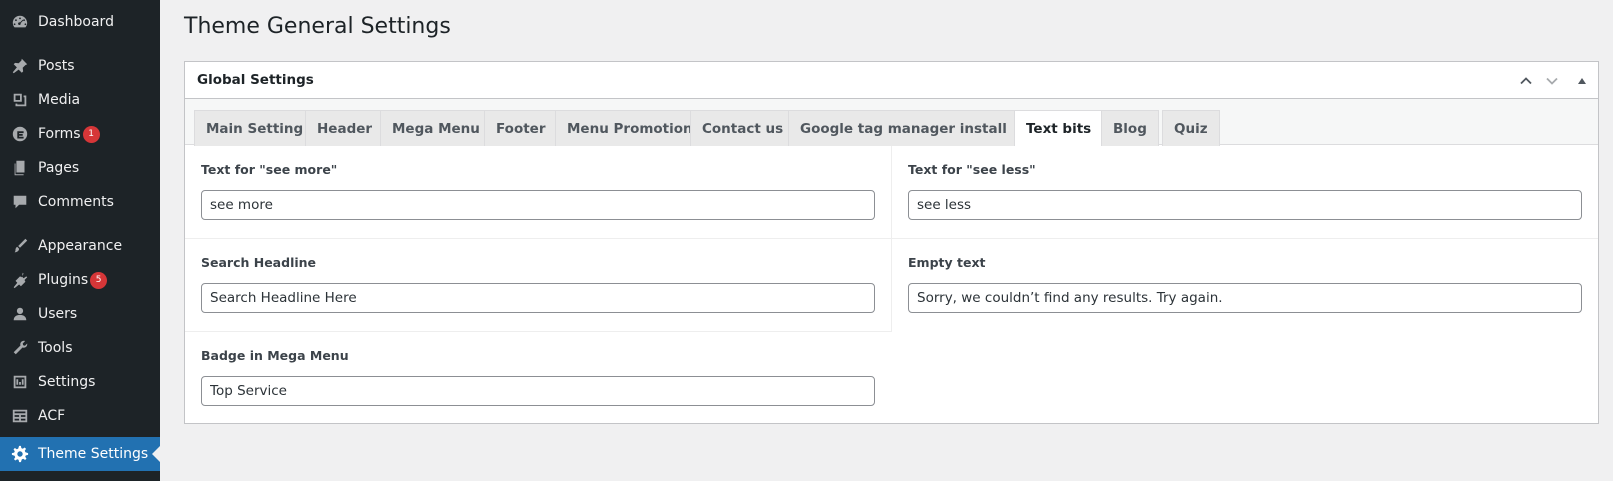  Describe the element at coordinates (59, 134) in the screenshot. I see `sidebar-item-label: Forms` at that location.